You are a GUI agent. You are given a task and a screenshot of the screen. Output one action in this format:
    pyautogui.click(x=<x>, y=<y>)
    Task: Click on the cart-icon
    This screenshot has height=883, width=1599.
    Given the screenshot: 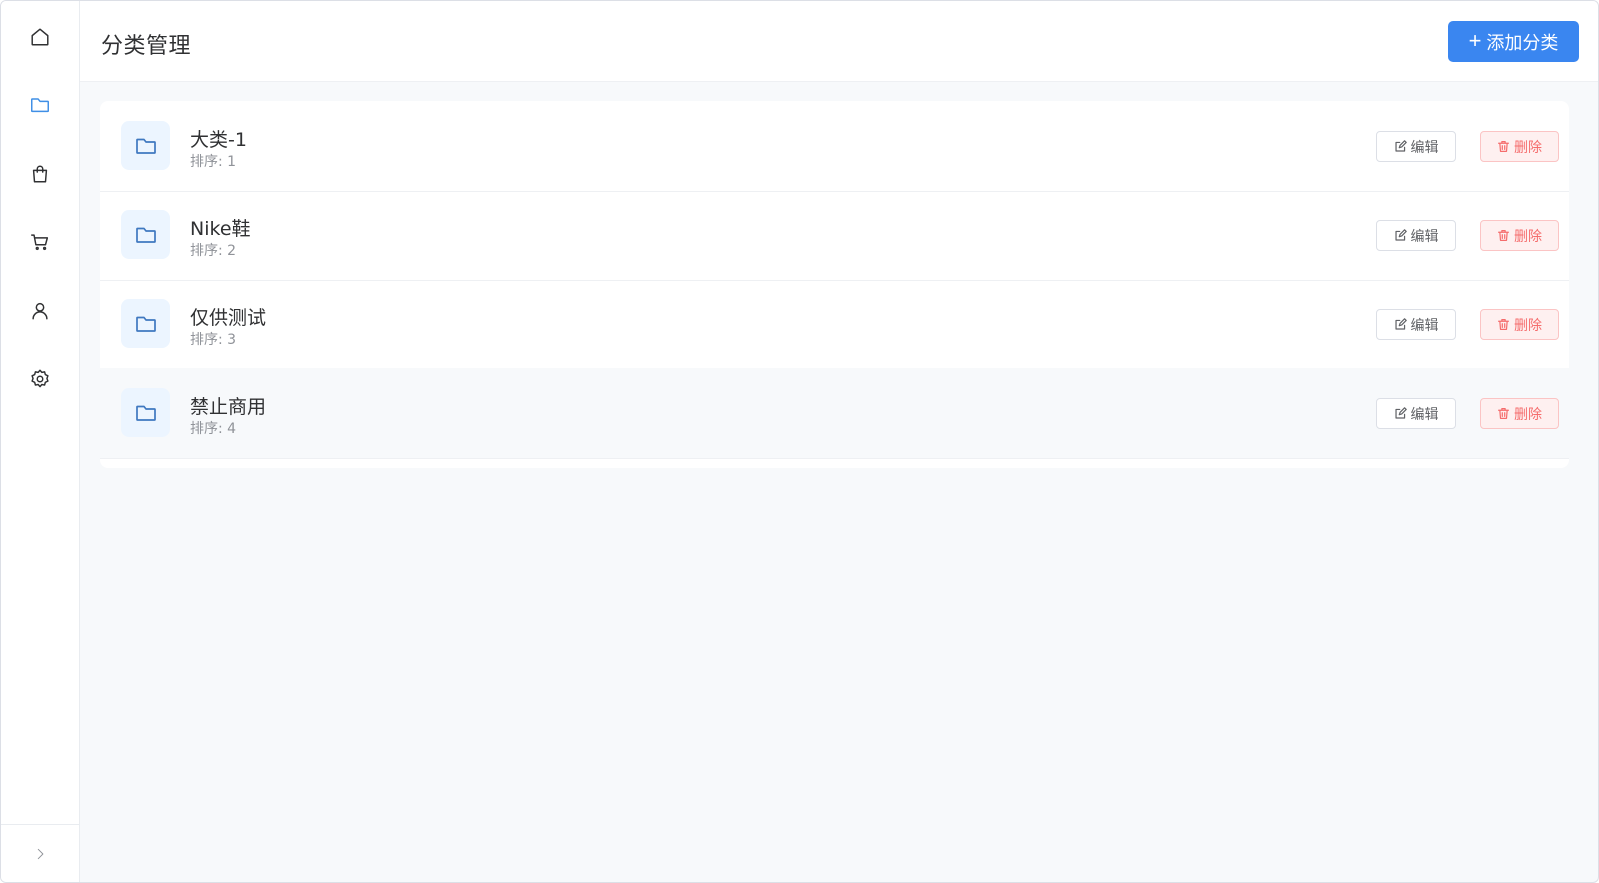 What is the action you would take?
    pyautogui.click(x=40, y=242)
    